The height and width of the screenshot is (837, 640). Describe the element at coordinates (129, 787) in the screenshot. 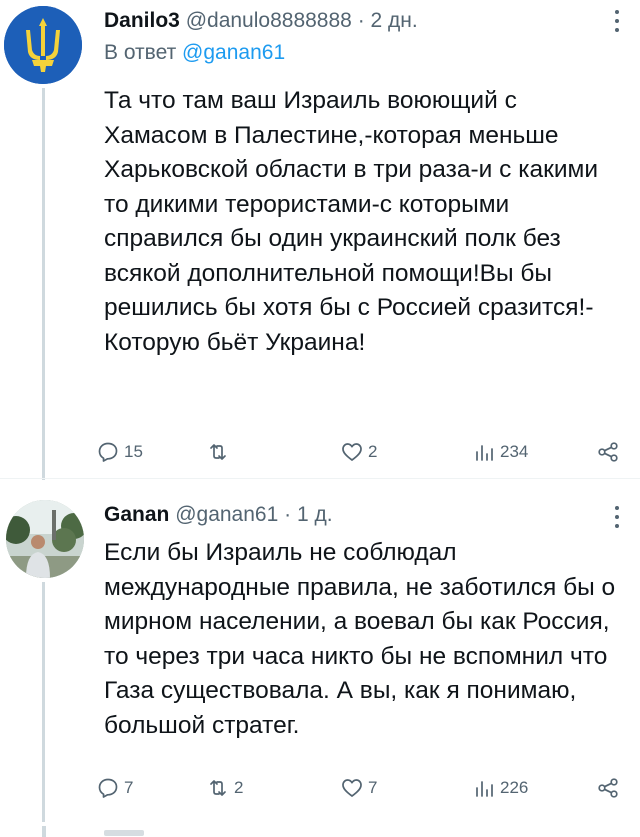

I see `reply-count: 7` at that location.